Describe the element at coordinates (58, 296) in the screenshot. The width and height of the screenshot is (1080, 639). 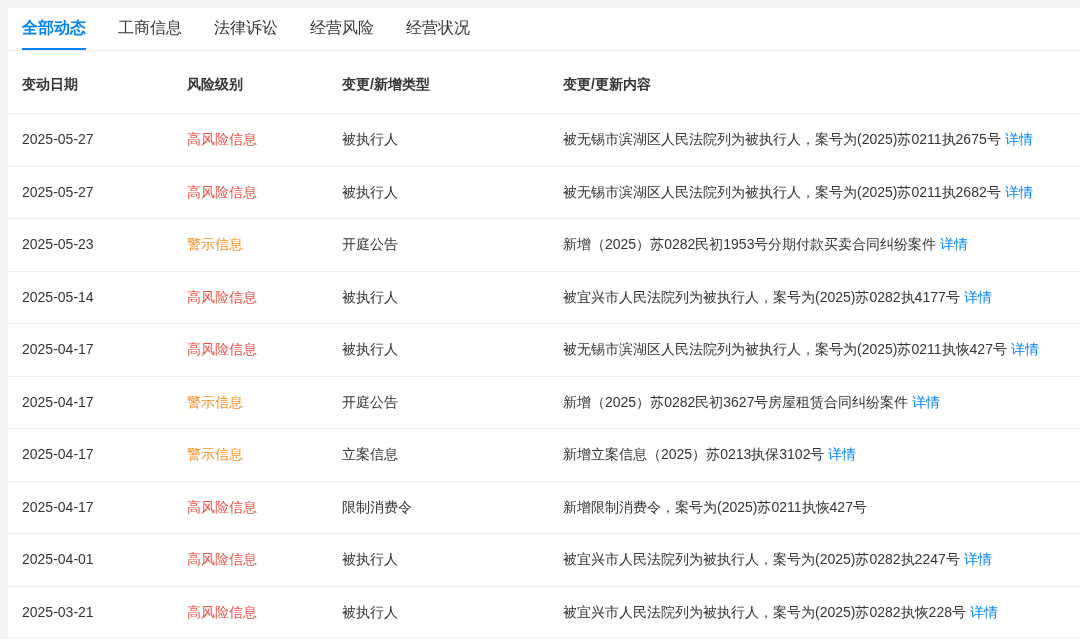
I see `date-cell: 2025-05-14` at that location.